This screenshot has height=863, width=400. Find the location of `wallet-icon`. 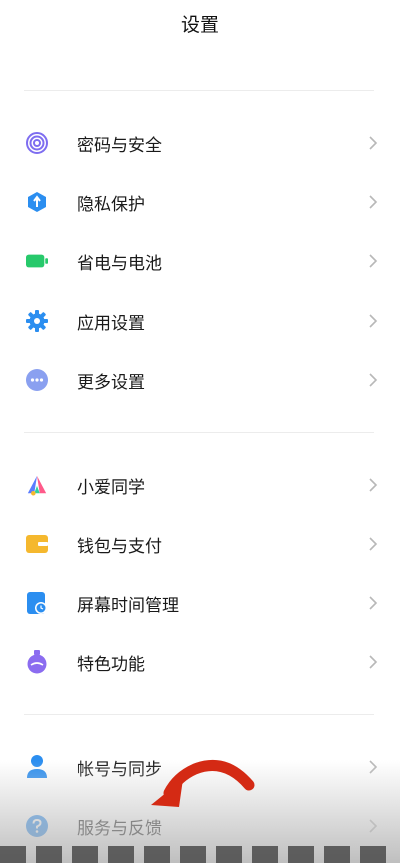

wallet-icon is located at coordinates (37, 544).